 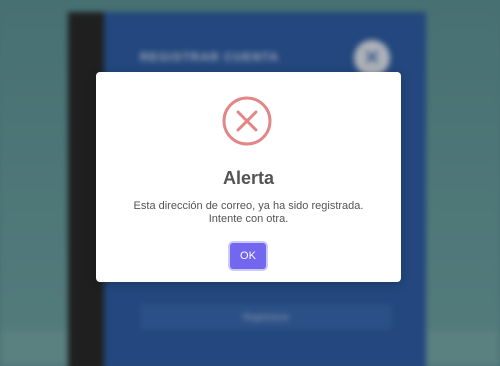 I want to click on ok-button: OK, so click(x=248, y=256).